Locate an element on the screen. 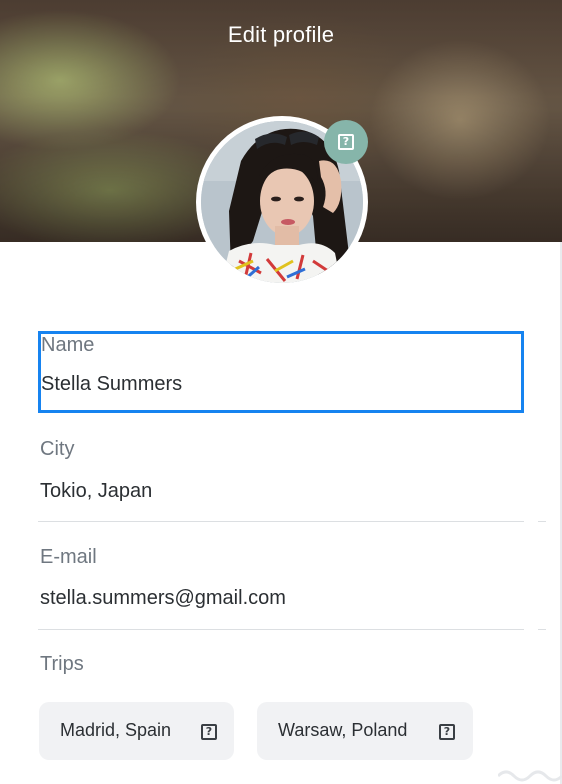 This screenshot has height=784, width=562. city-field: City Tokio, Japan is located at coordinates (281, 474).